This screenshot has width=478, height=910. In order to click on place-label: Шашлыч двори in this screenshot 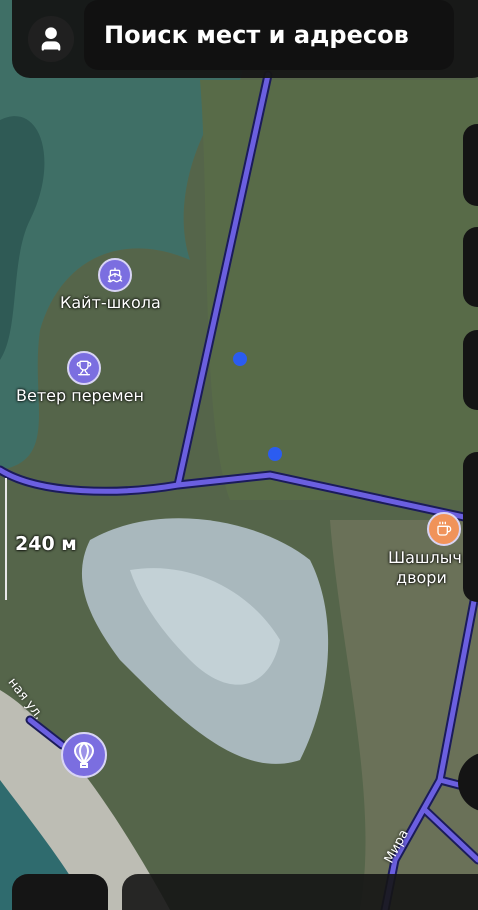, I will do `click(425, 568)`.